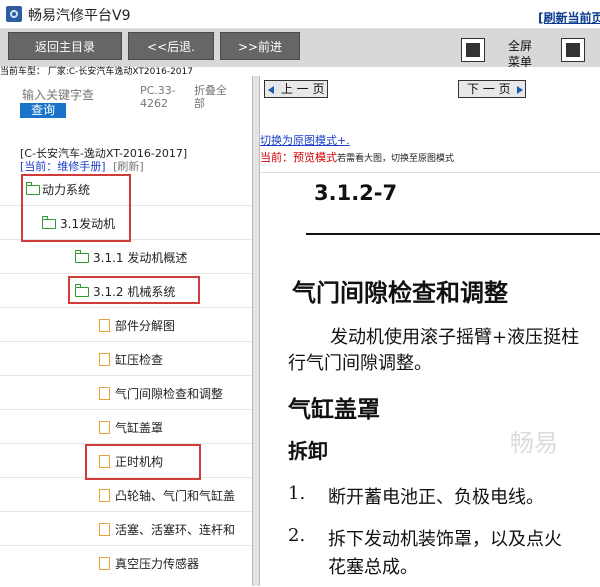  What do you see at coordinates (79, 16) in the screenshot?
I see `window-title: 畅易汽修平台V9` at bounding box center [79, 16].